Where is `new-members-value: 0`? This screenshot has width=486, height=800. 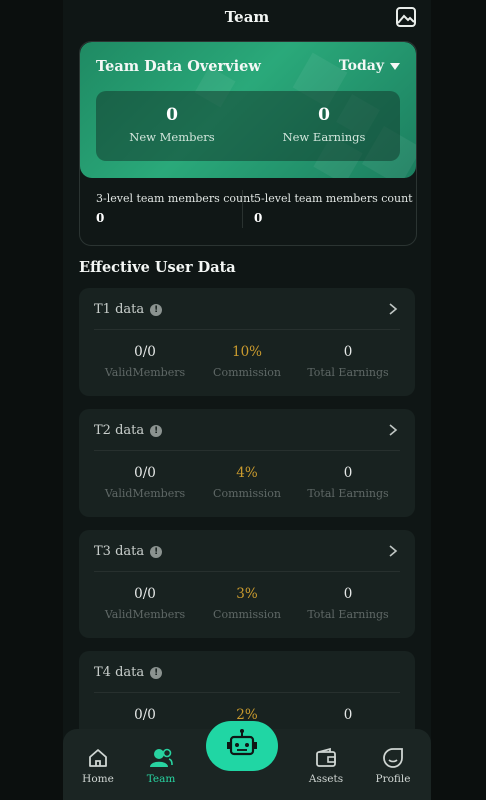 new-members-value: 0 is located at coordinates (172, 115).